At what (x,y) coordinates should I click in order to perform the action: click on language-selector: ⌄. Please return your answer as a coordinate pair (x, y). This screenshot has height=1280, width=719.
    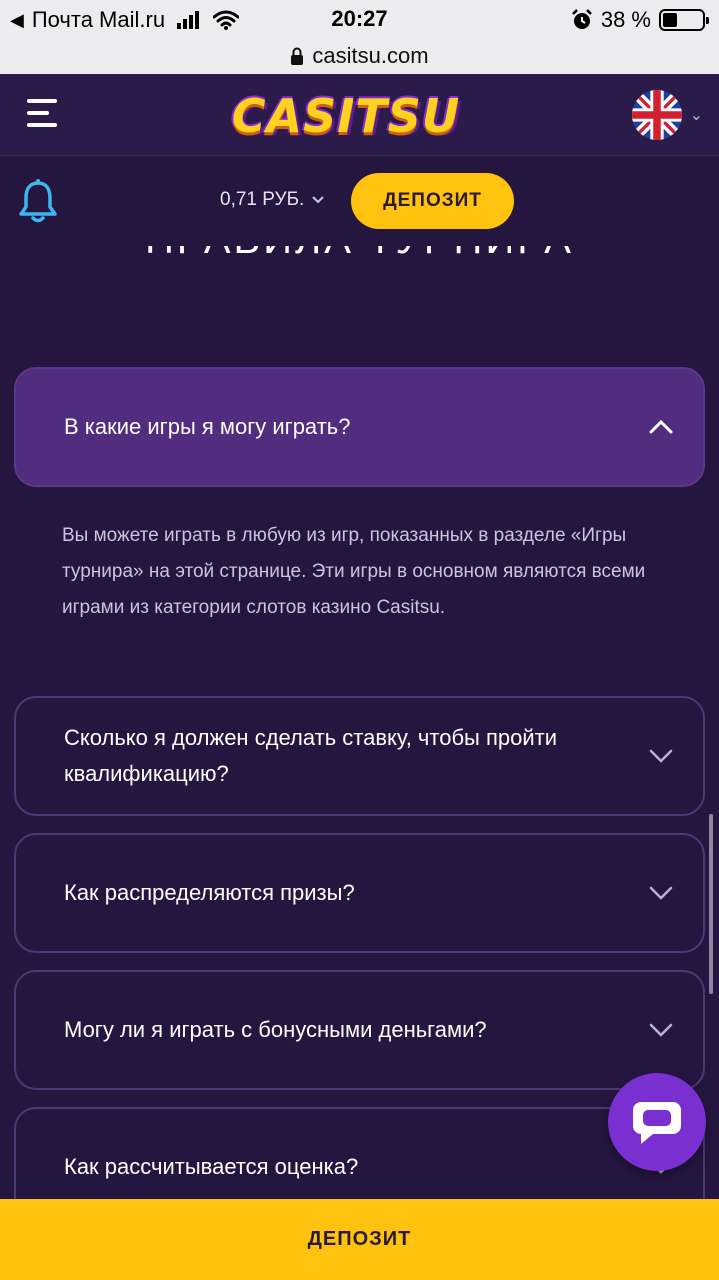
    Looking at the image, I should click on (667, 115).